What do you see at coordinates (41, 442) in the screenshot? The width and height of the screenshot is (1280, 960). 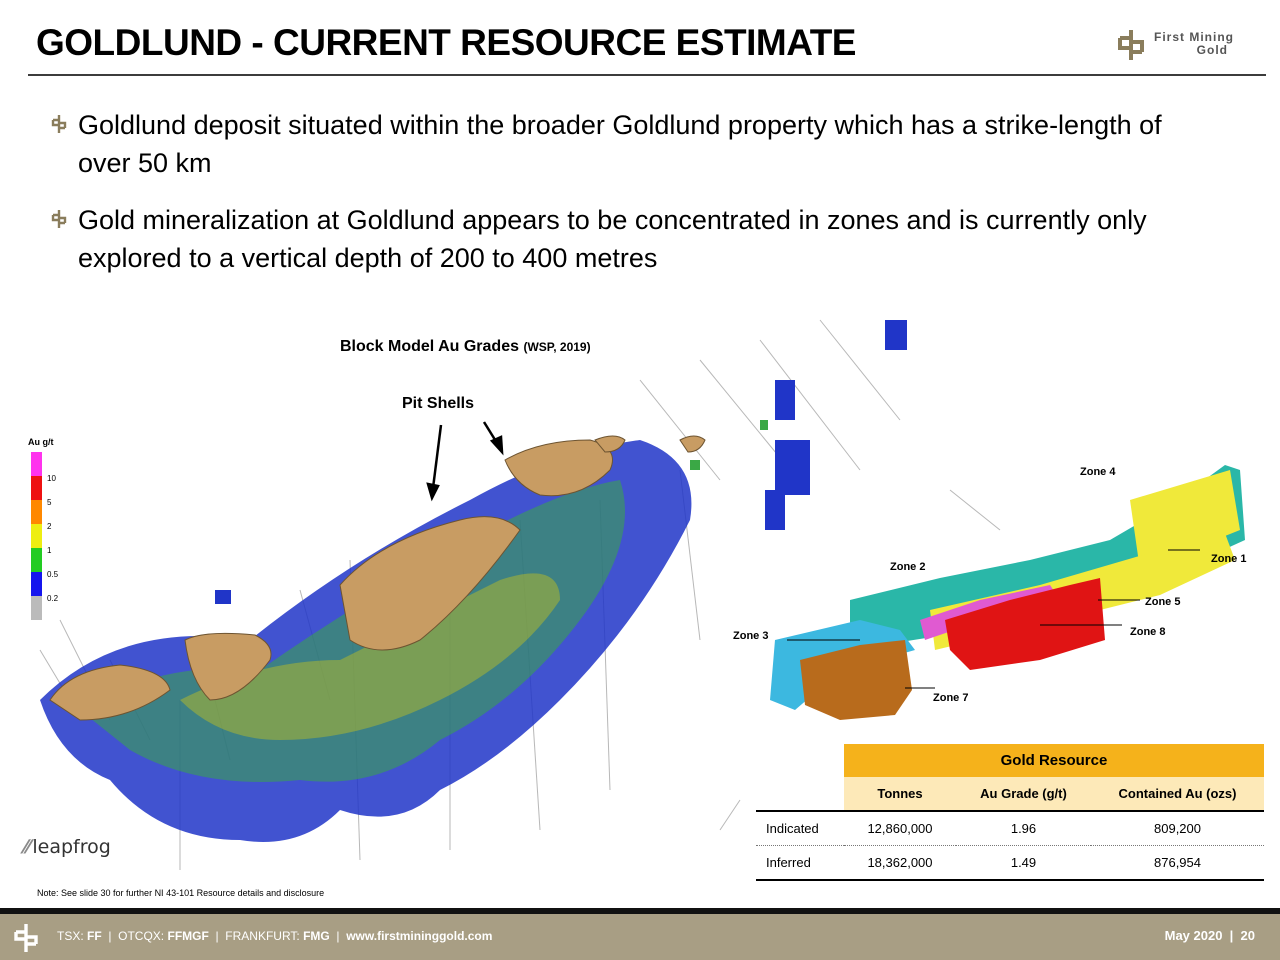 I see `legend-title: Au g/t` at bounding box center [41, 442].